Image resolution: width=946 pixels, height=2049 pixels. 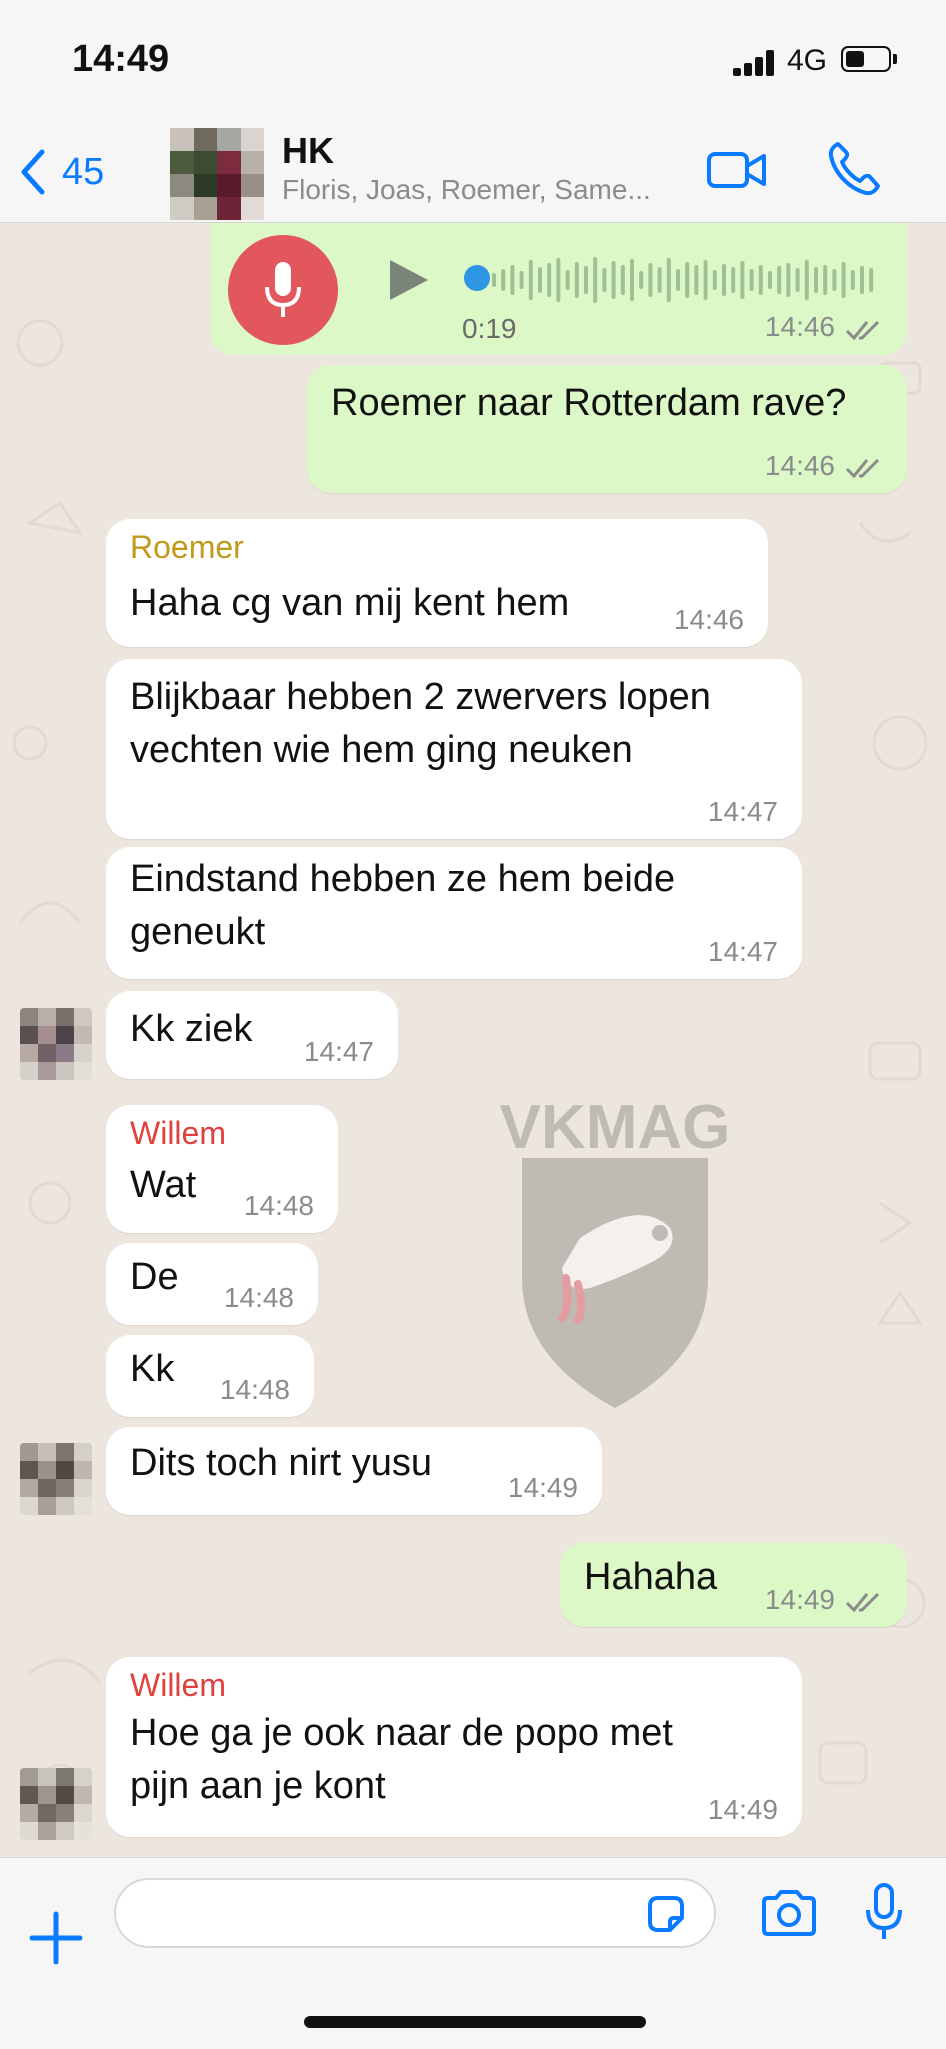 What do you see at coordinates (198, 932) in the screenshot?
I see `message-text-line: geneukt` at bounding box center [198, 932].